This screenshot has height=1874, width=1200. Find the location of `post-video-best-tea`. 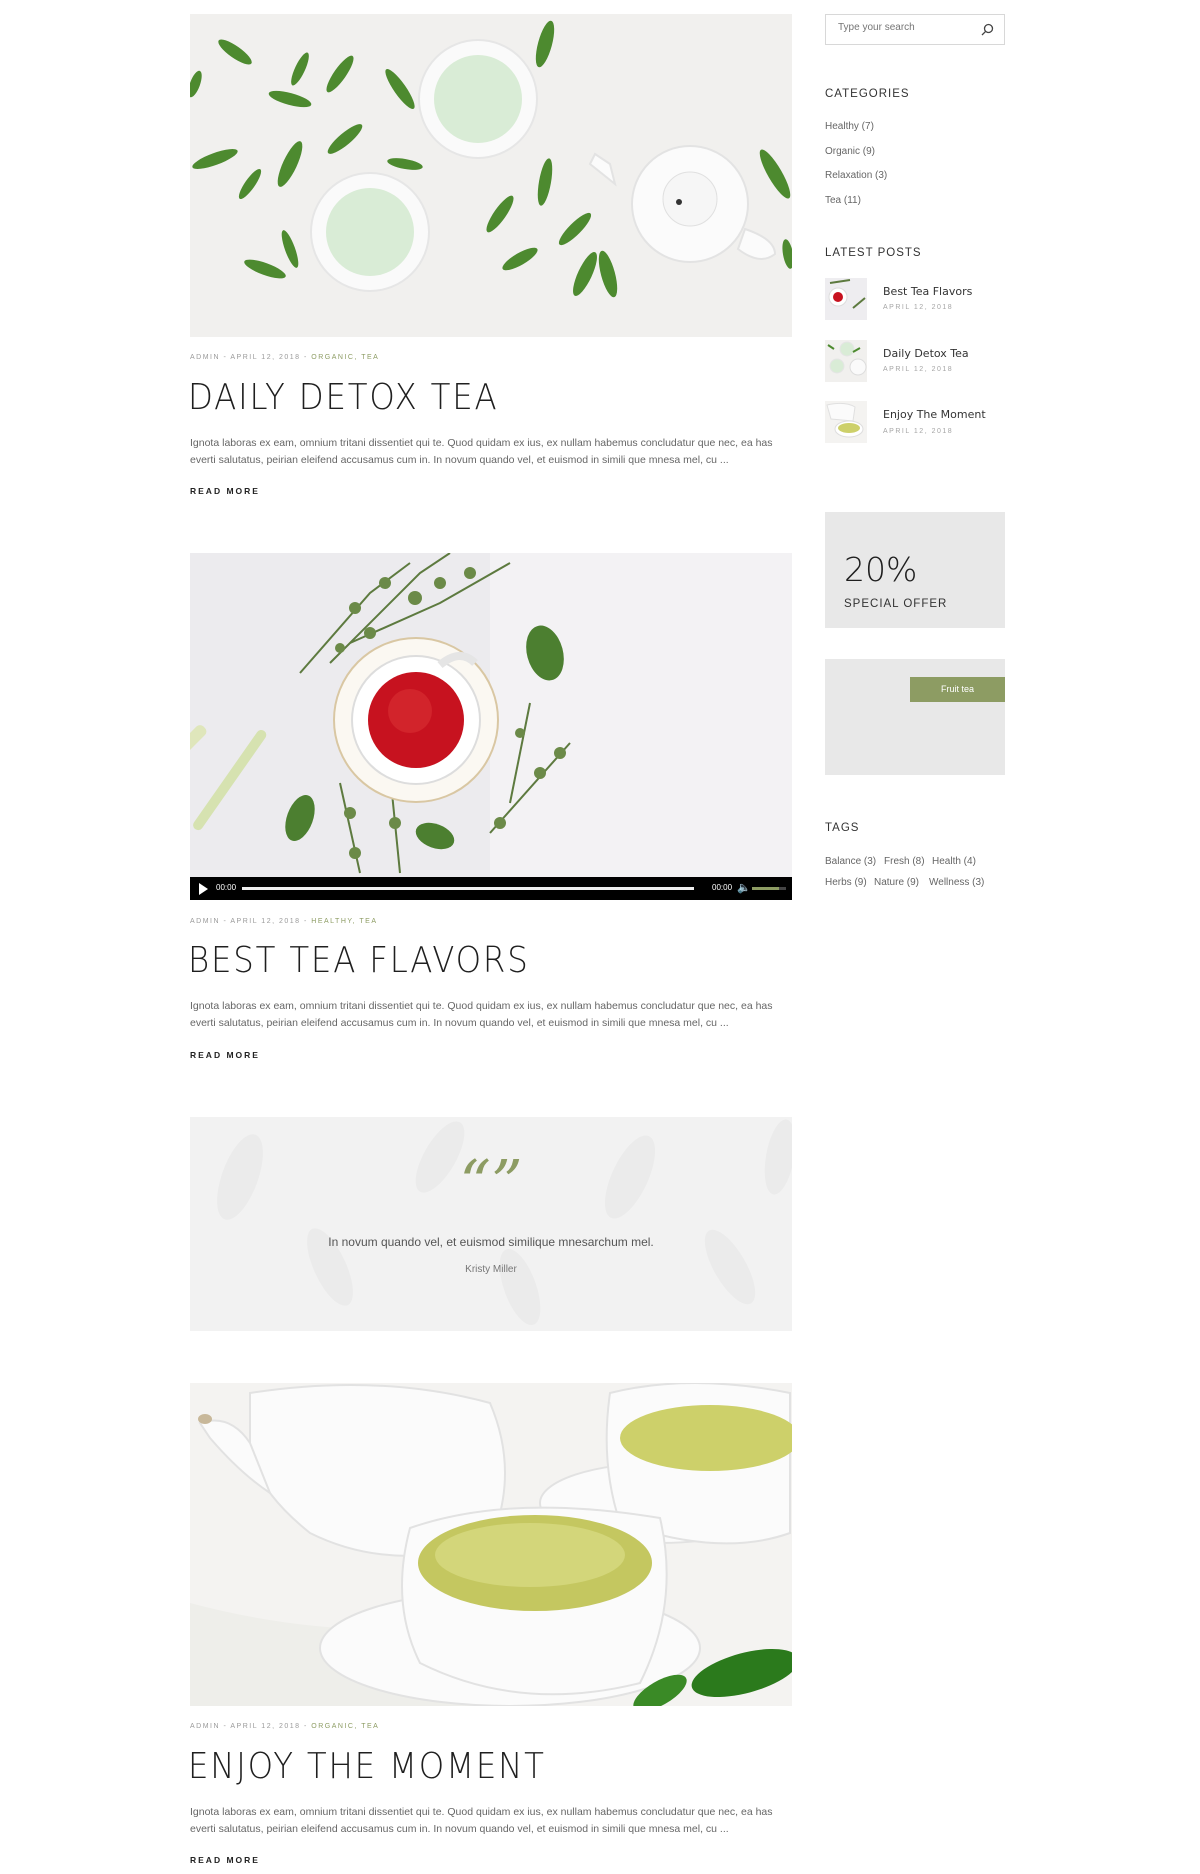

post-video-best-tea is located at coordinates (491, 715).